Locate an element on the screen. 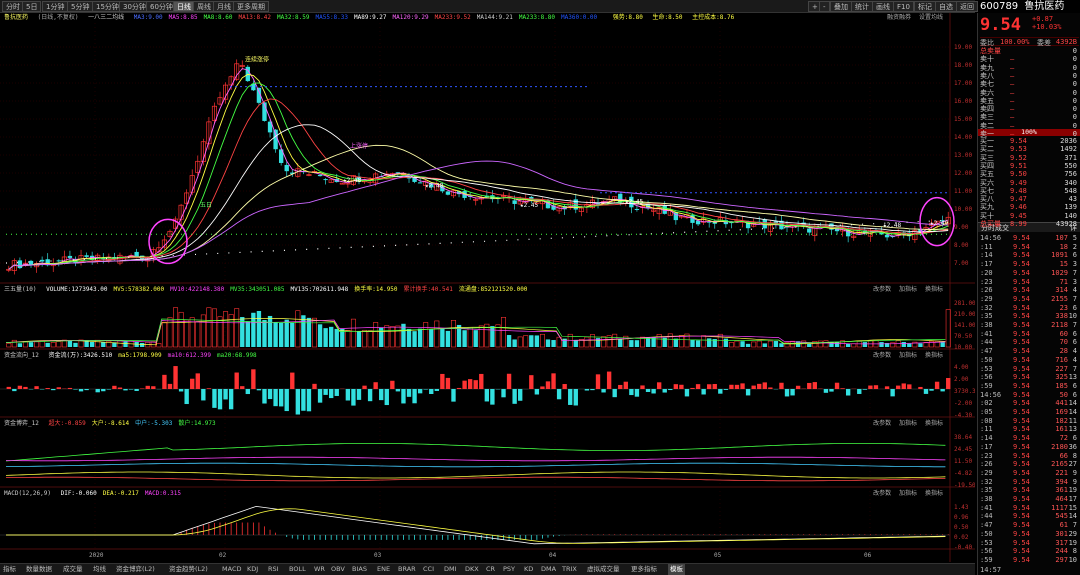 The image size is (1080, 575). indicator-tab-19: PSY is located at coordinates (509, 569).